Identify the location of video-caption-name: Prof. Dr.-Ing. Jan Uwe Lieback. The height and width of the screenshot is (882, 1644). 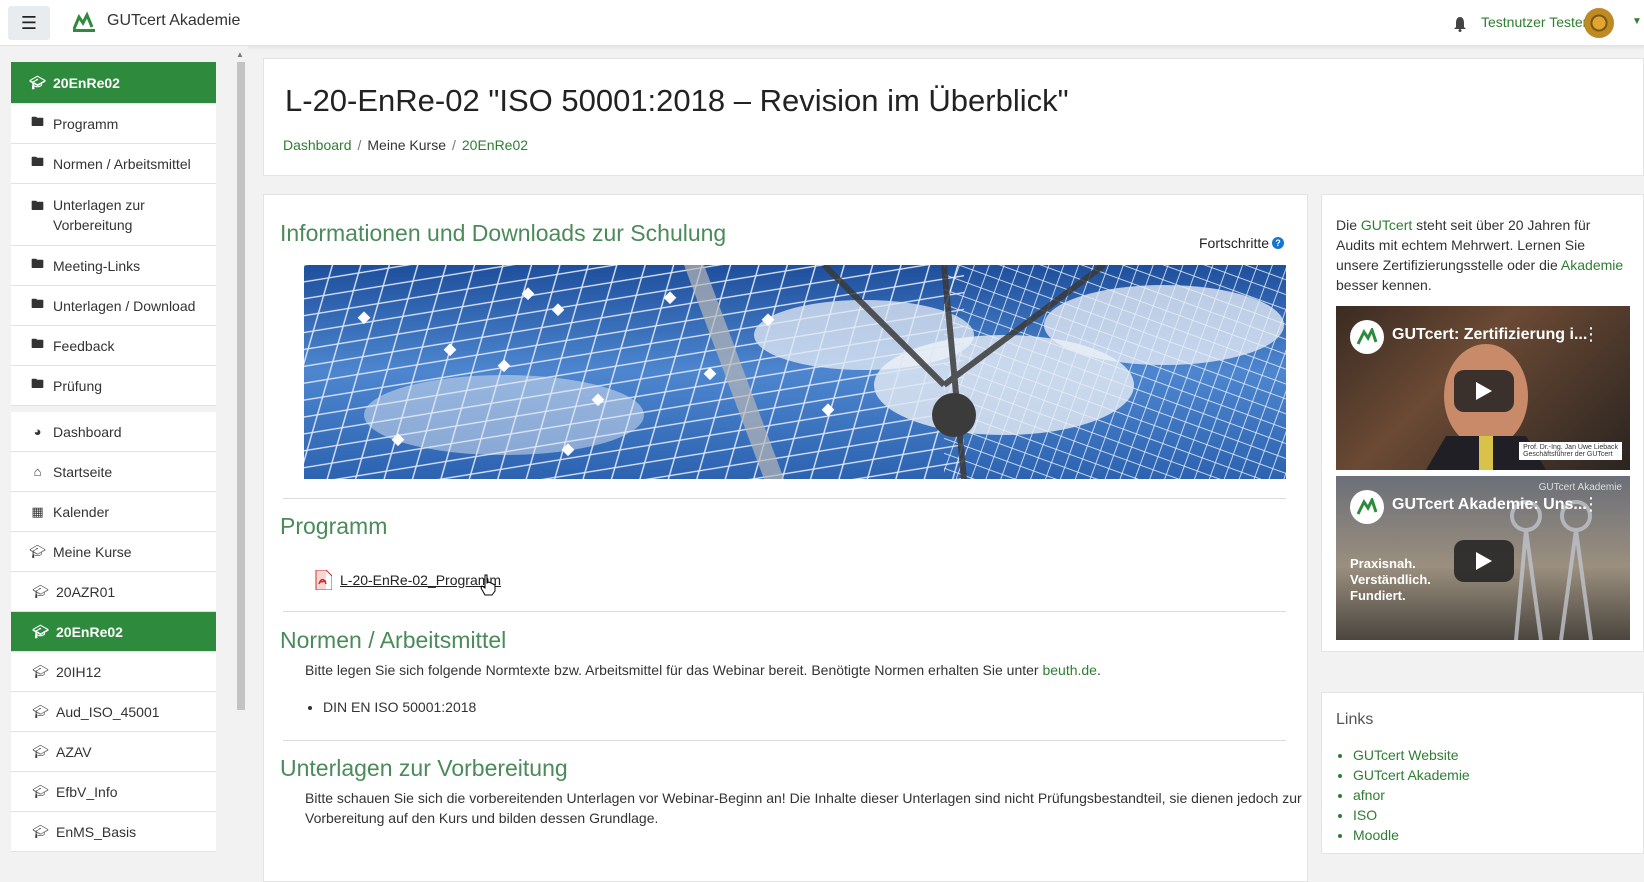
(1570, 447).